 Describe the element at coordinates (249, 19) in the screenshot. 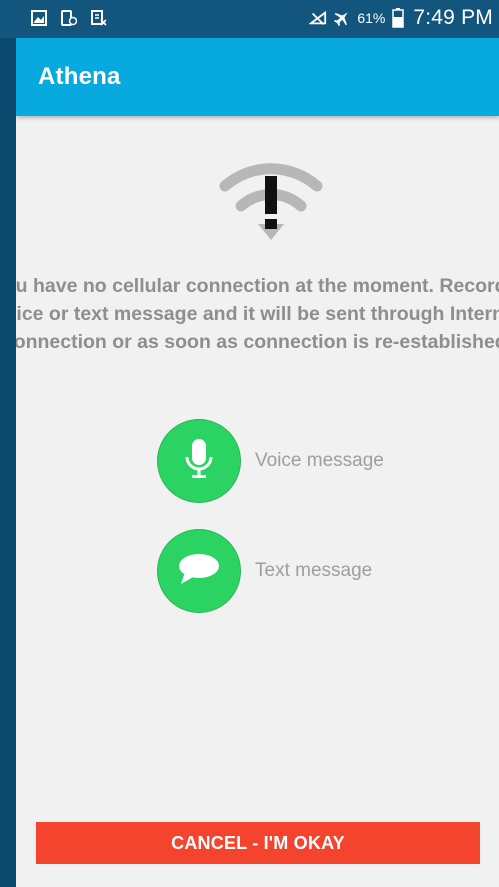

I see `status-bar: 61% 7:49 PM` at that location.